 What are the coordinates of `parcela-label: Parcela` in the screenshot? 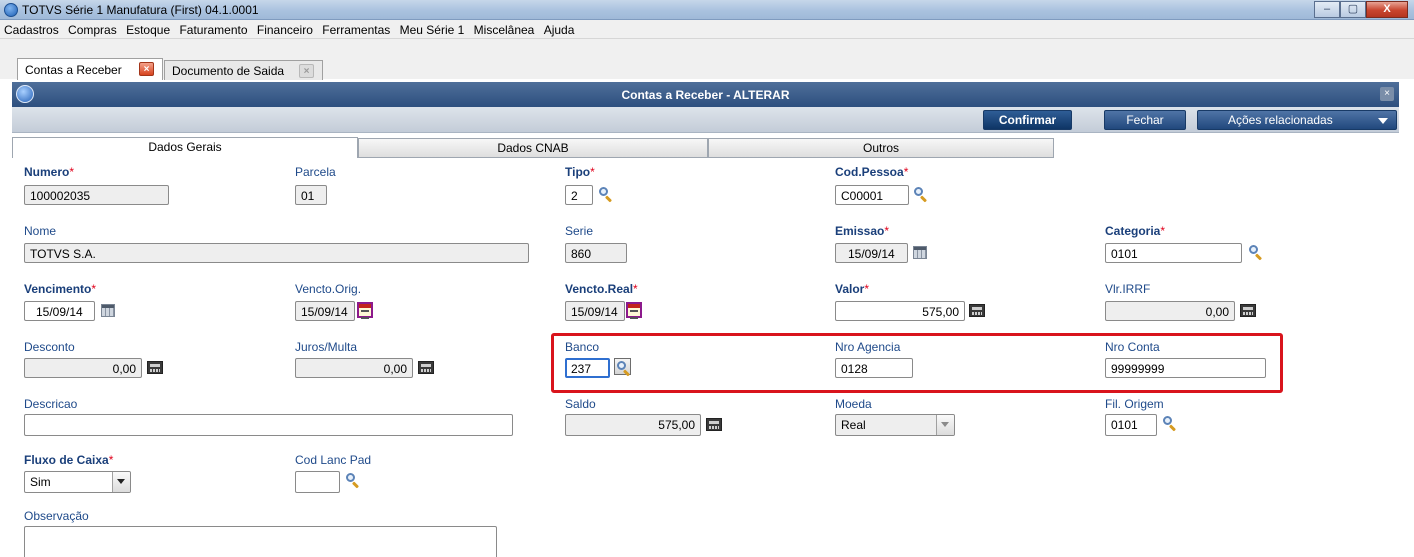 It's located at (315, 172).